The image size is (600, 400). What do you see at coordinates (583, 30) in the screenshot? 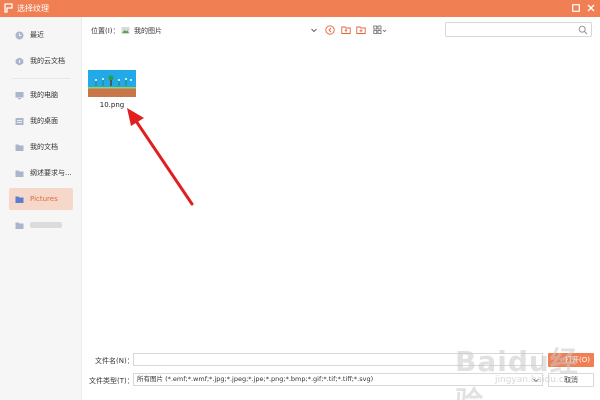
I see `search-icon` at bounding box center [583, 30].